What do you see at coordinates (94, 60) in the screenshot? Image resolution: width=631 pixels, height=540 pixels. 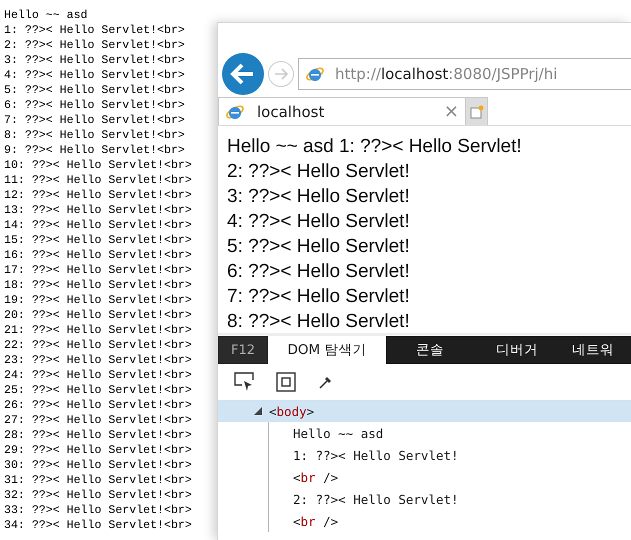 I see `output-line: 3: ??>< Hello Servlet!<br>` at bounding box center [94, 60].